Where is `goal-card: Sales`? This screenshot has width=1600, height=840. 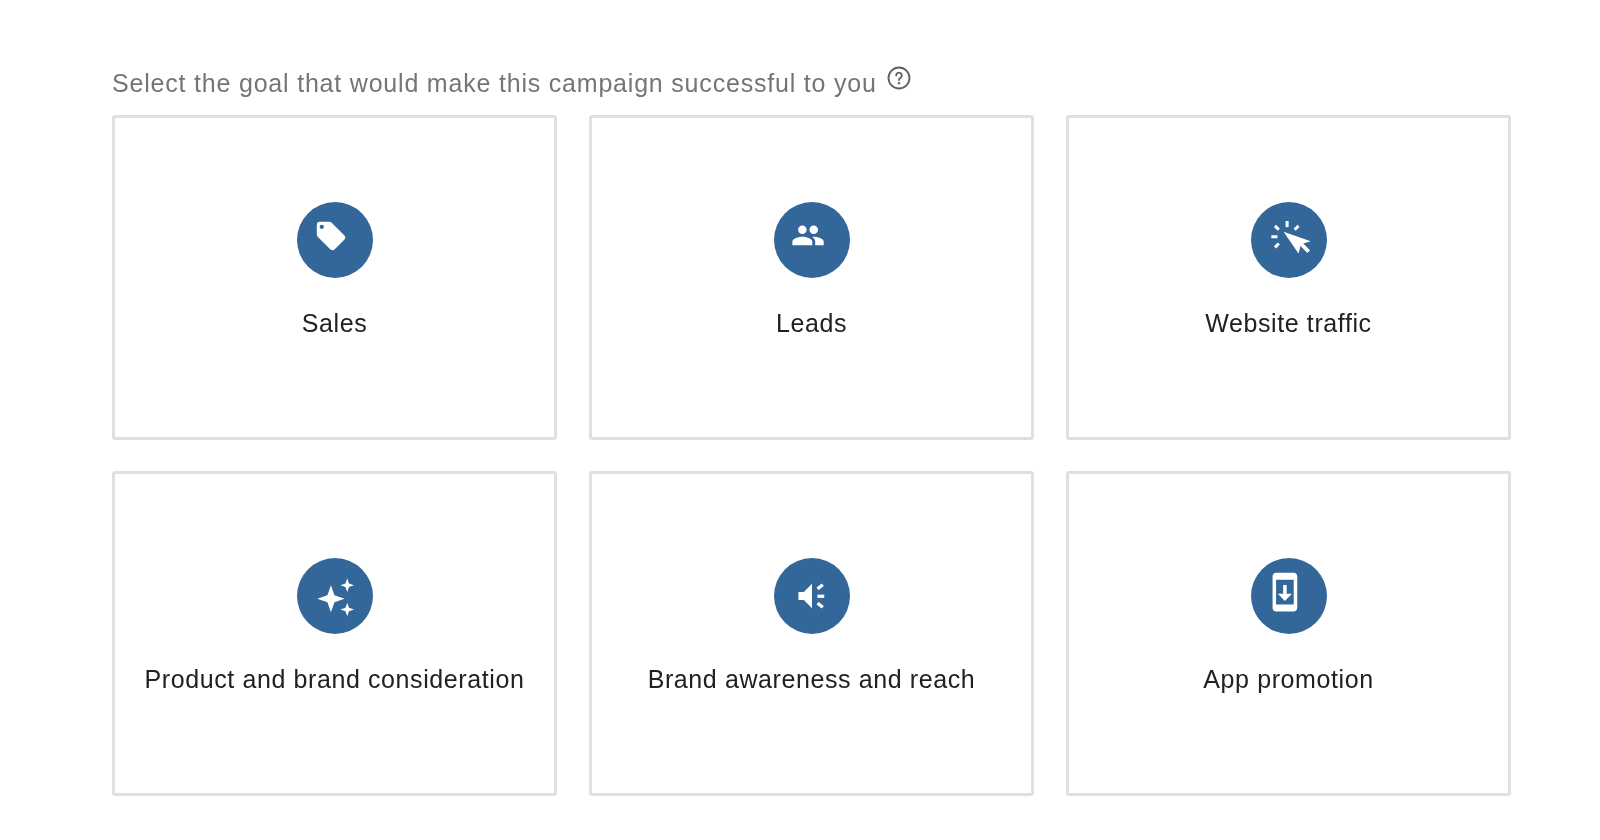
goal-card: Sales is located at coordinates (334, 277).